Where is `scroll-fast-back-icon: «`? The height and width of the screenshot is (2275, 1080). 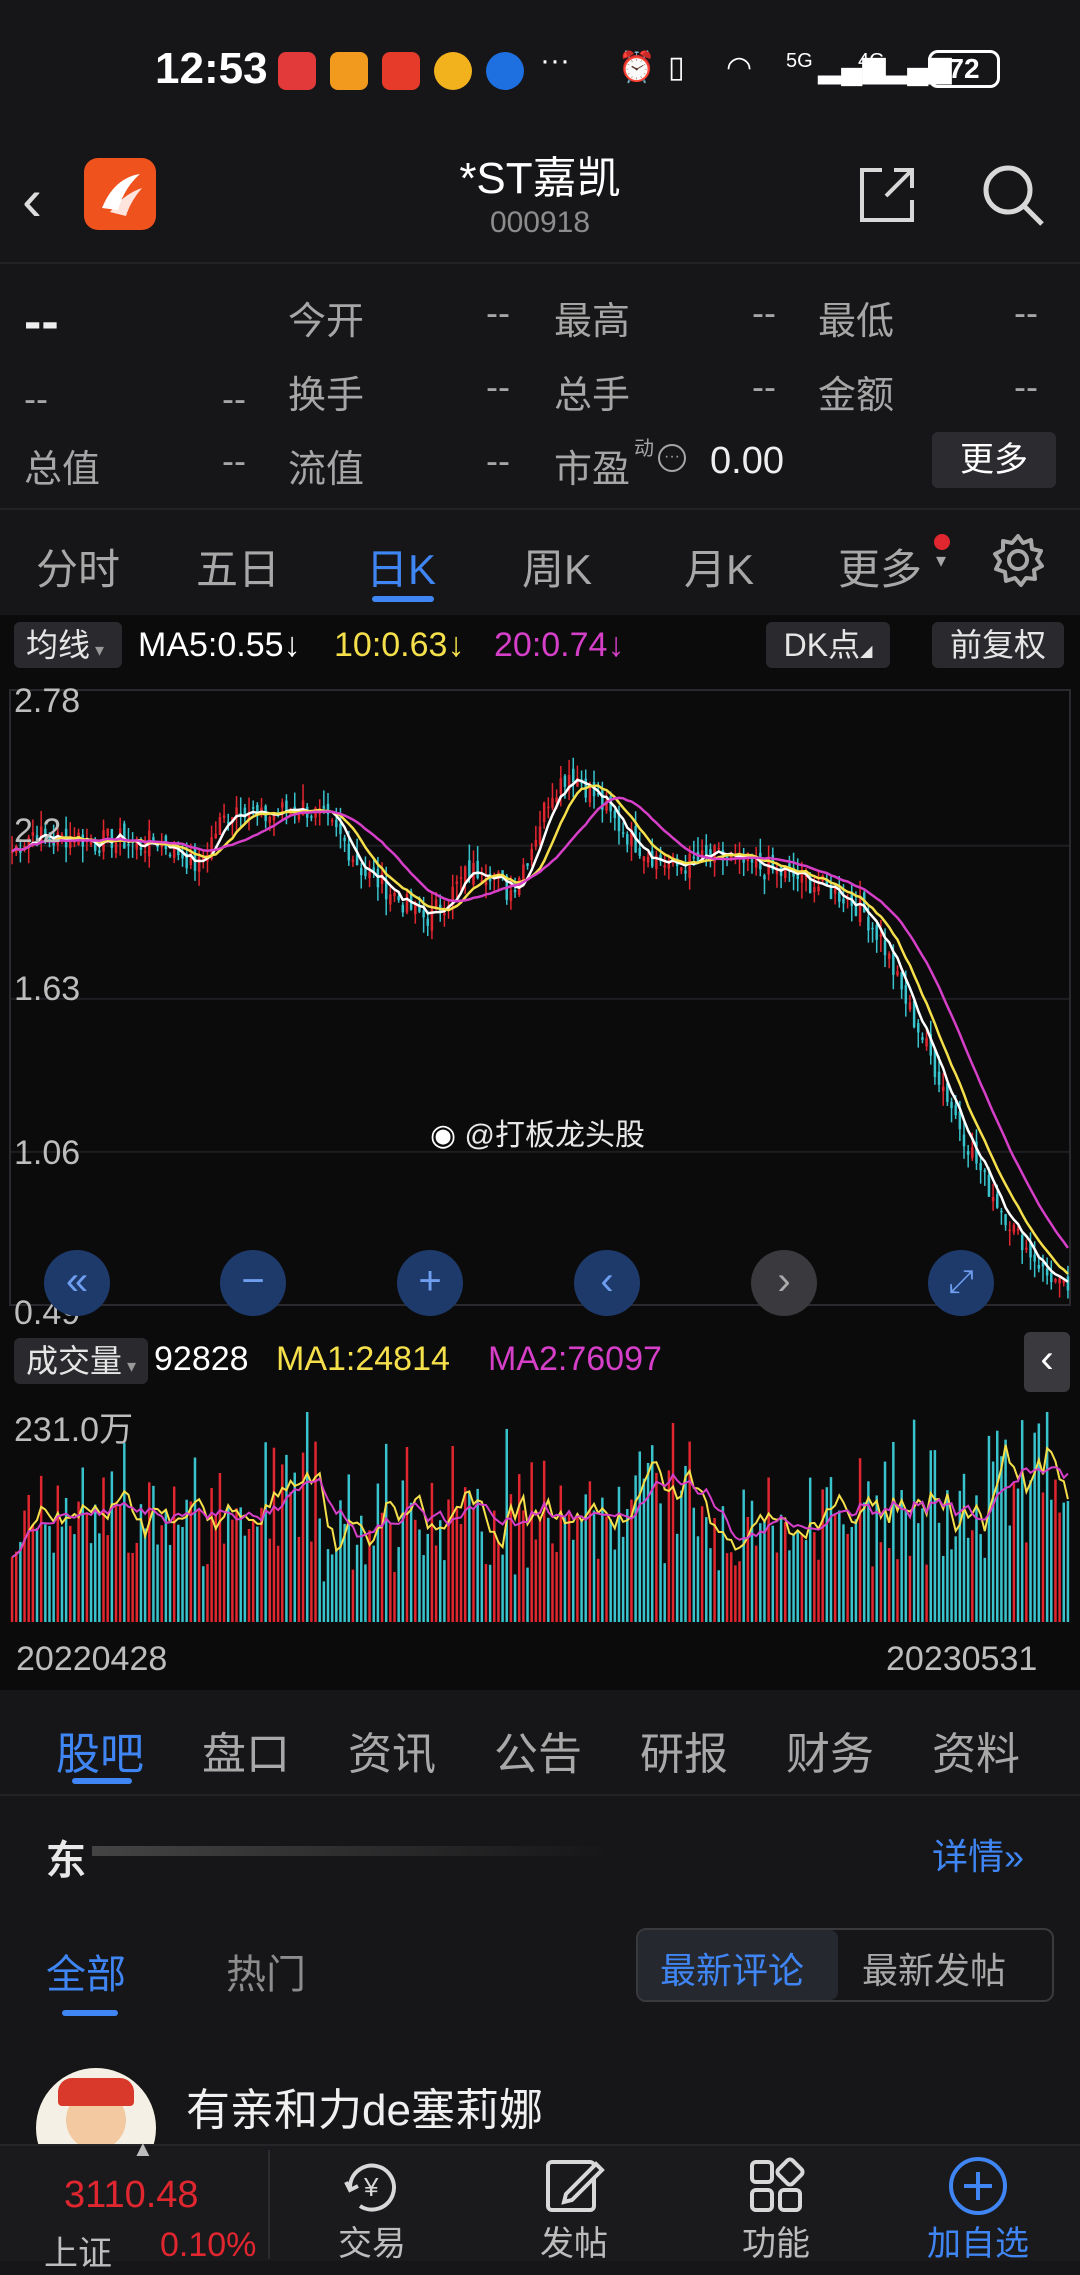 scroll-fast-back-icon: « is located at coordinates (77, 1283).